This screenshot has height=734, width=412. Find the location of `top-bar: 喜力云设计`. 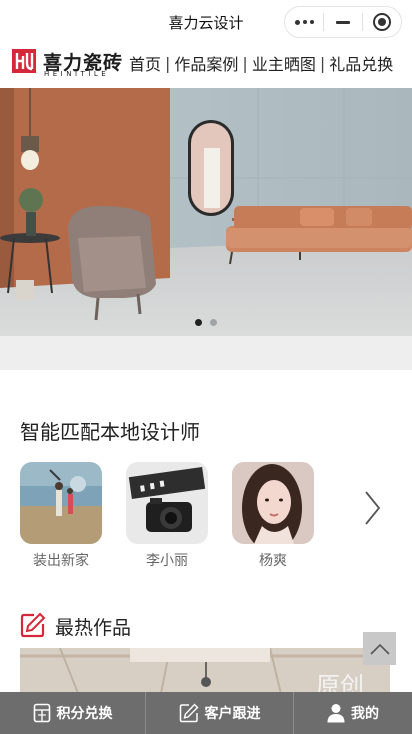

top-bar: 喜力云设计 is located at coordinates (206, 22).